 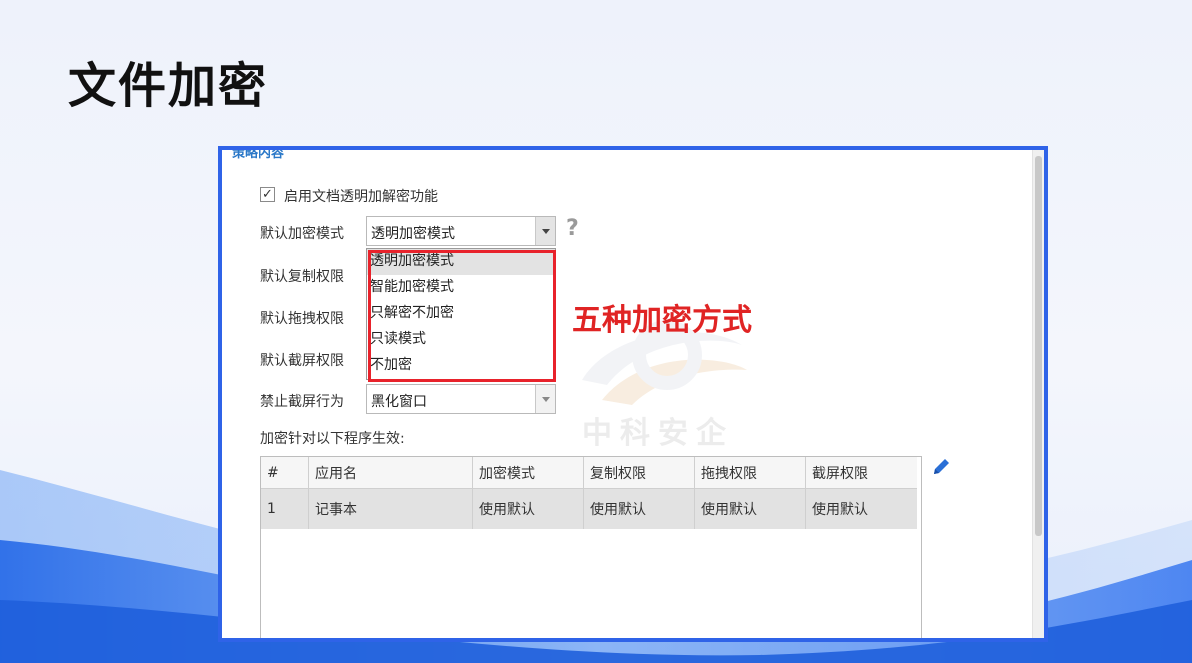 What do you see at coordinates (572, 228) in the screenshot?
I see `help-icon: ?` at bounding box center [572, 228].